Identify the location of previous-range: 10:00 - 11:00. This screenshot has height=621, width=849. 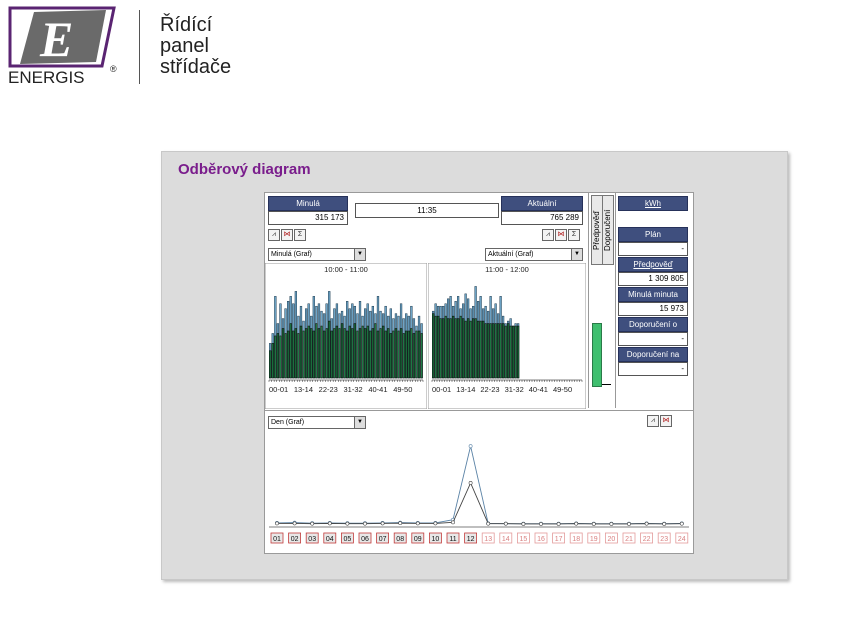
(346, 269).